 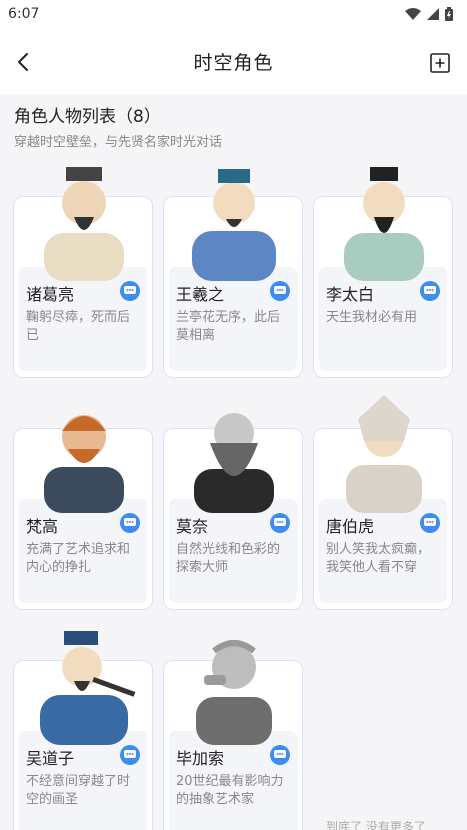 I want to click on character-card: 唐伯虎 别人笑我太疯癫，我笑他人看不穿, so click(x=383, y=502).